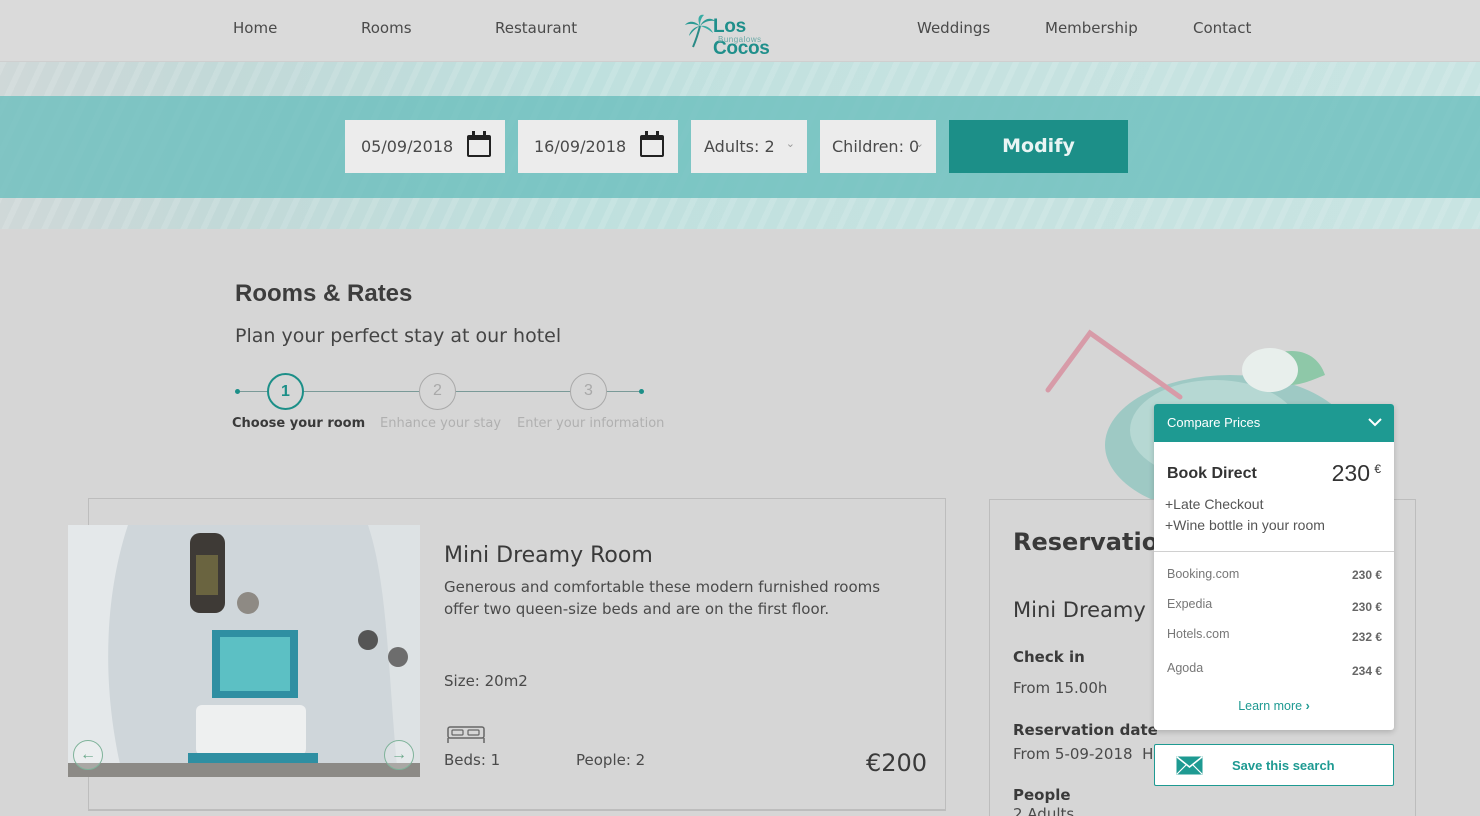  I want to click on steps-start-dot, so click(237, 391).